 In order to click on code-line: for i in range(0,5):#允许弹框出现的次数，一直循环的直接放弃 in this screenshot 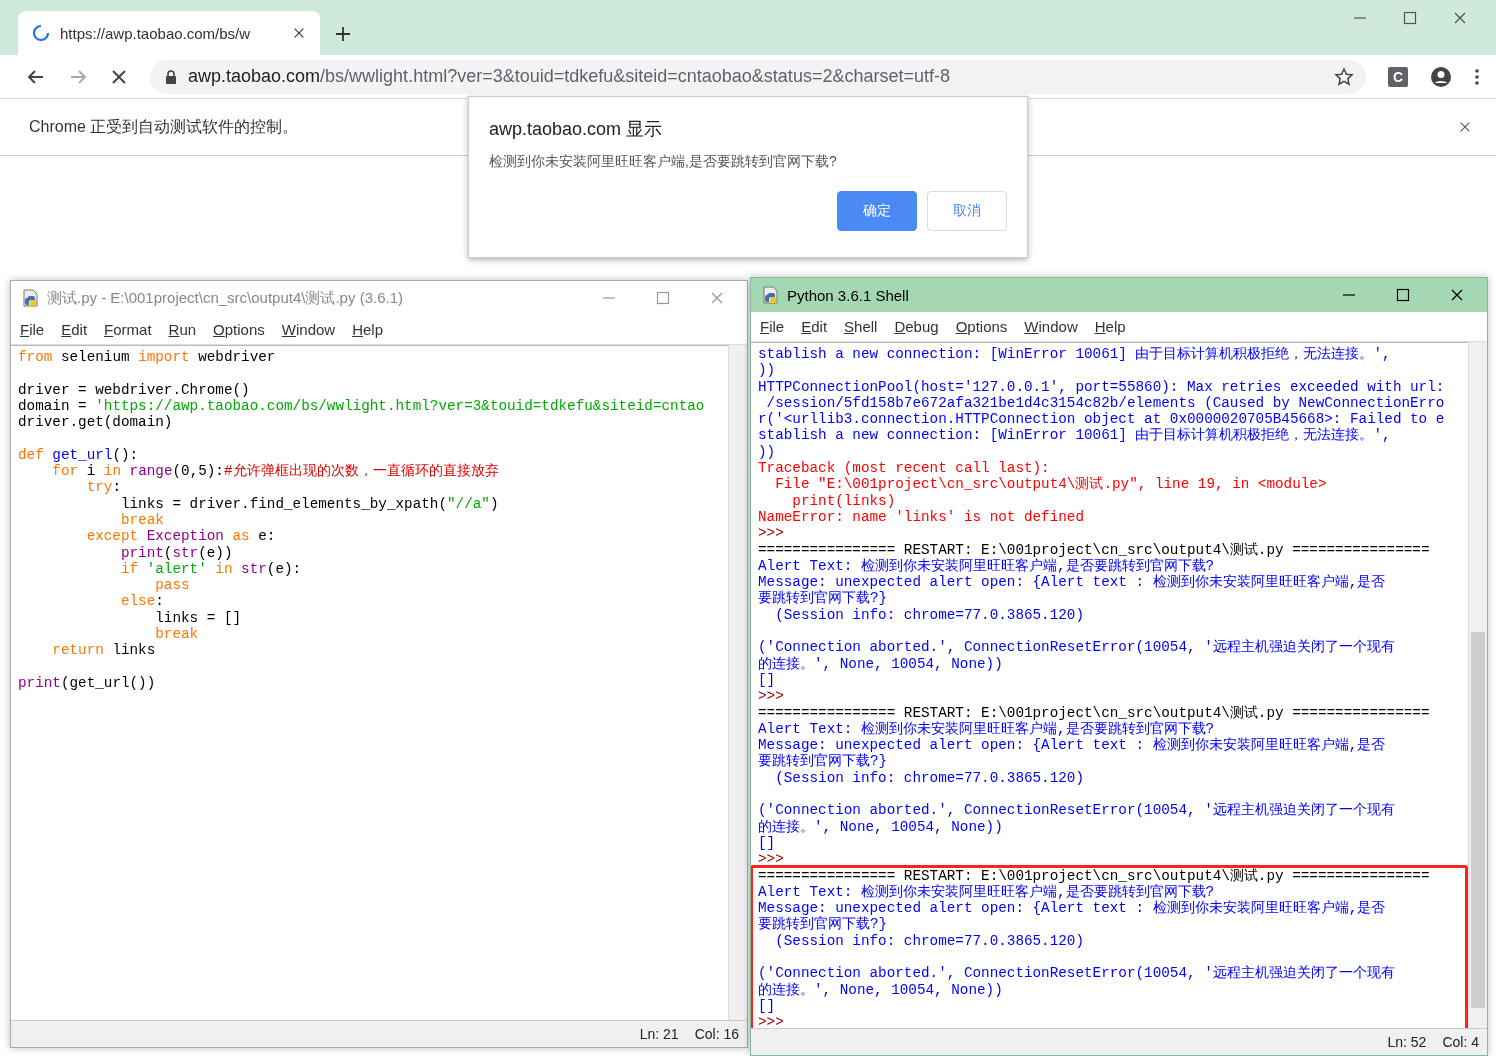, I will do `click(275, 471)`.